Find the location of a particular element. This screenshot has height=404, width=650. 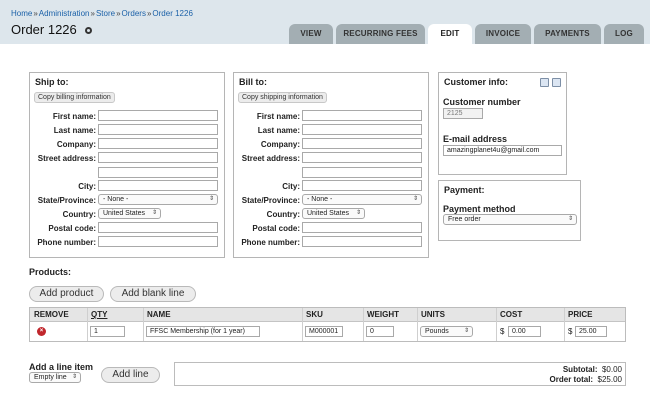

ship-country-select: United States ⇕ is located at coordinates (129, 213).